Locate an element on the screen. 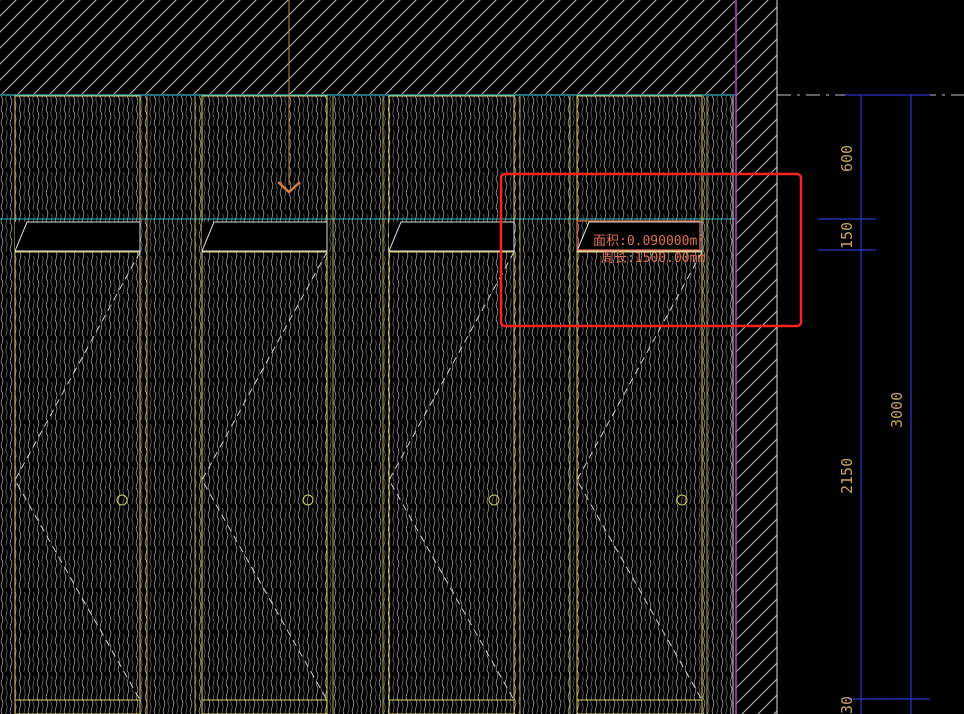 This screenshot has height=714, width=964. dimension-label-bottom: 30 is located at coordinates (847, 705).